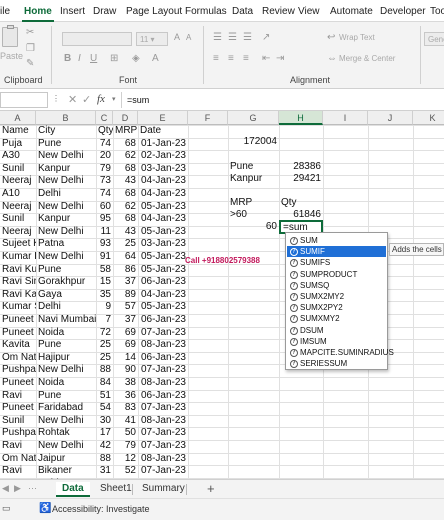 The height and width of the screenshot is (520, 444). I want to click on table-cell: 95, so click(104, 219).